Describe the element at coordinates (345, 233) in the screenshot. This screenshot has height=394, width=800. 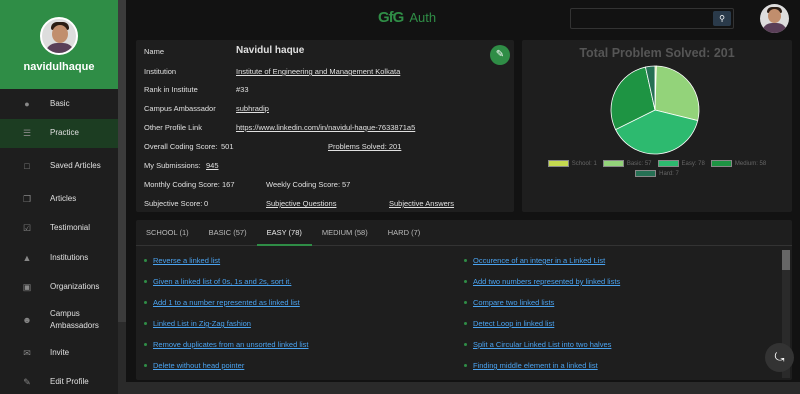
I see `tab-medium: MEDIUM (58)` at that location.